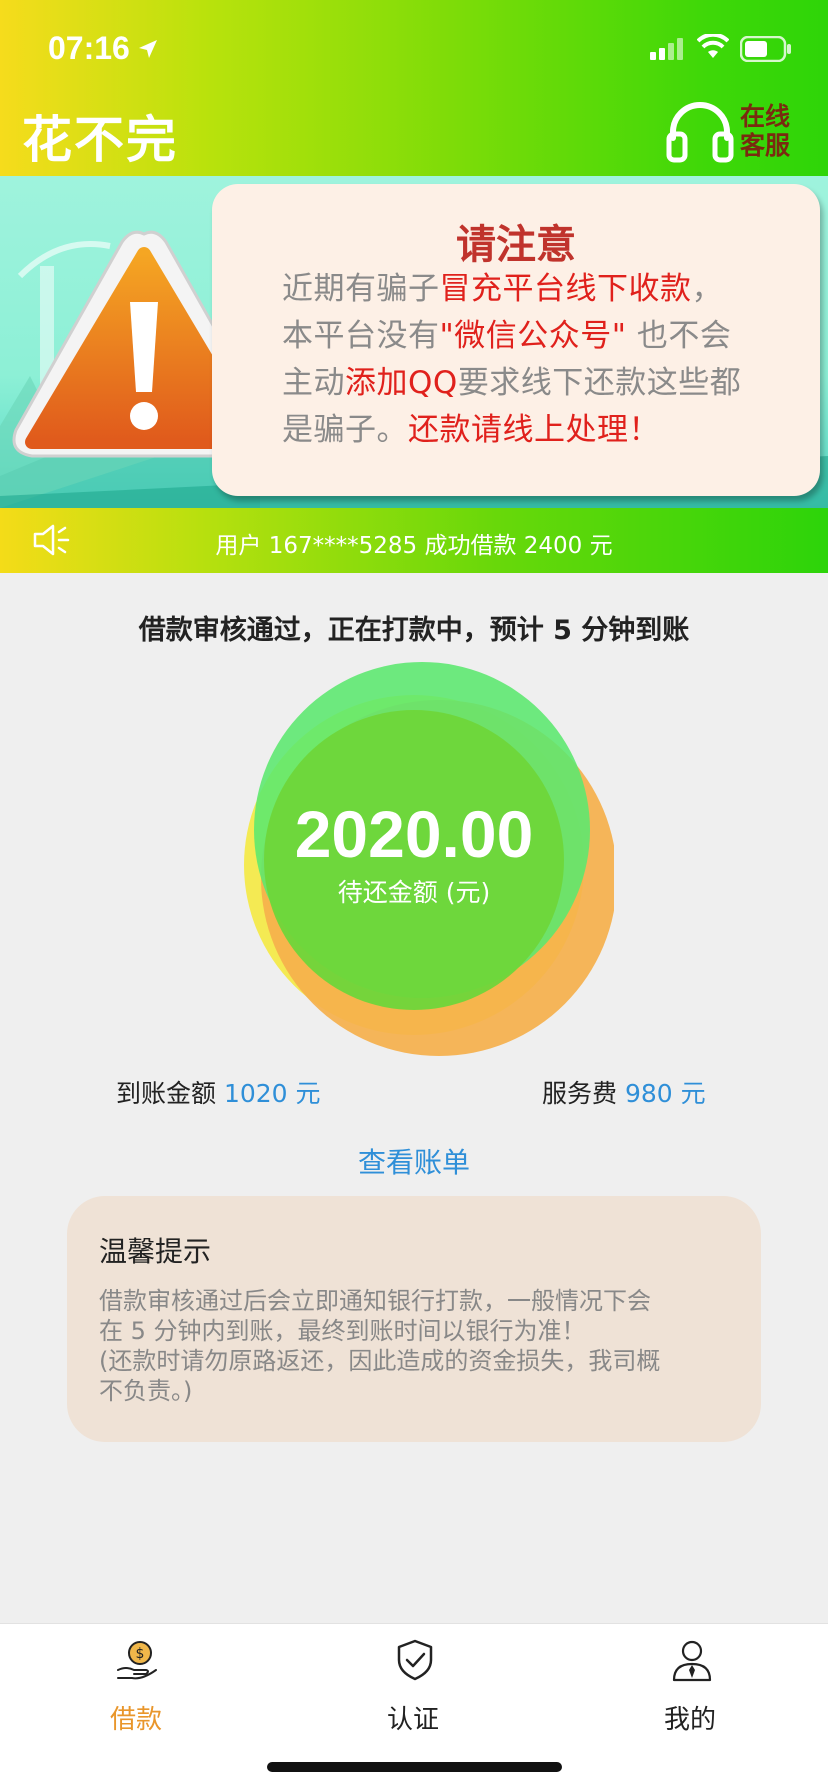 Image resolution: width=828 pixels, height=1792 pixels. Describe the element at coordinates (765, 116) in the screenshot. I see `service-label-line1: 在线` at that location.